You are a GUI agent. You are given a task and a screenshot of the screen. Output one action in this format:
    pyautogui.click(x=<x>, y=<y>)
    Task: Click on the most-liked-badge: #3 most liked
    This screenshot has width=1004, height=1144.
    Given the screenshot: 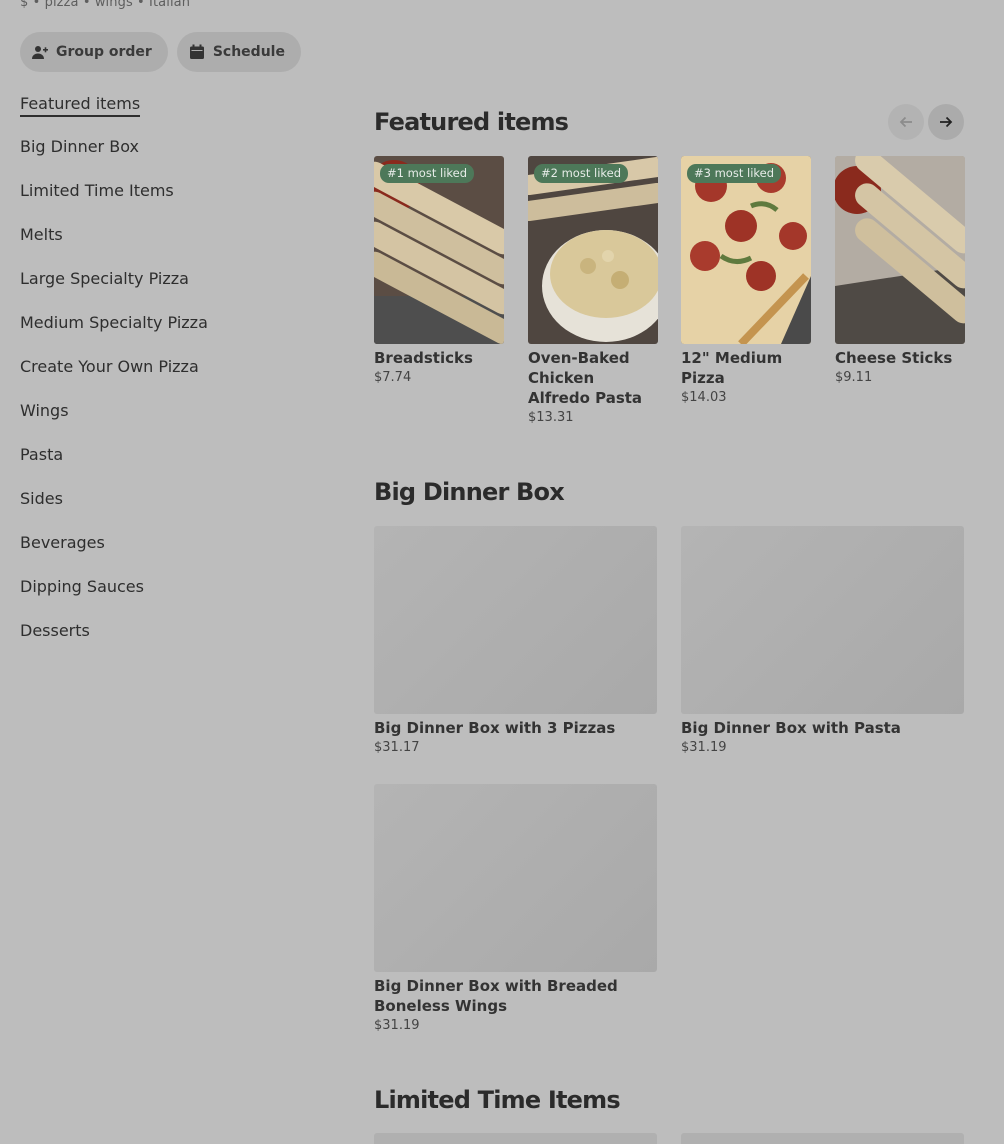 What is the action you would take?
    pyautogui.click(x=734, y=173)
    